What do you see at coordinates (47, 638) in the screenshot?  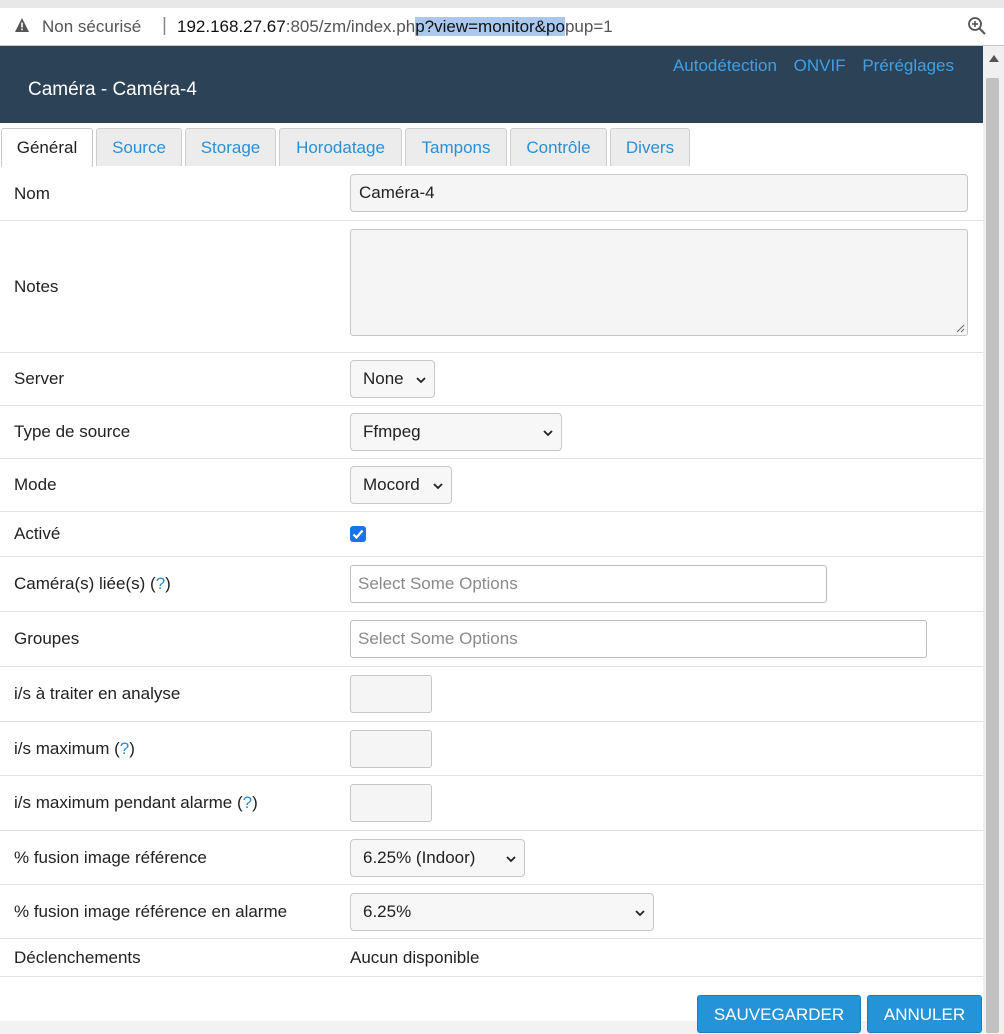 I see `groups-label: Groupes` at bounding box center [47, 638].